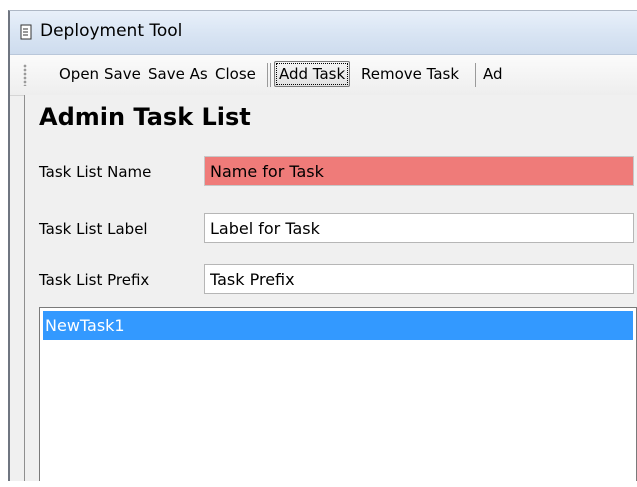 The width and height of the screenshot is (637, 487). Describe the element at coordinates (323, 33) in the screenshot. I see `title-bar: Deployment Tool` at that location.